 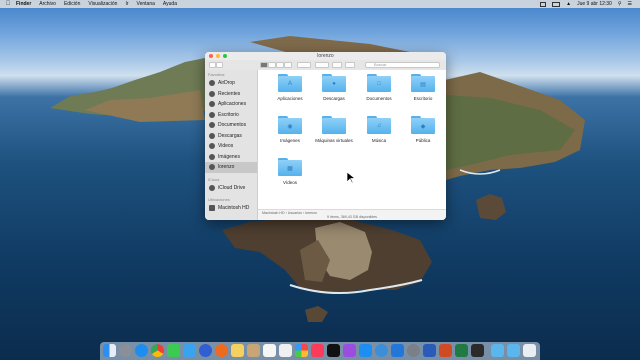 I want to click on menu-app-finder: Finder, so click(x=23, y=4).